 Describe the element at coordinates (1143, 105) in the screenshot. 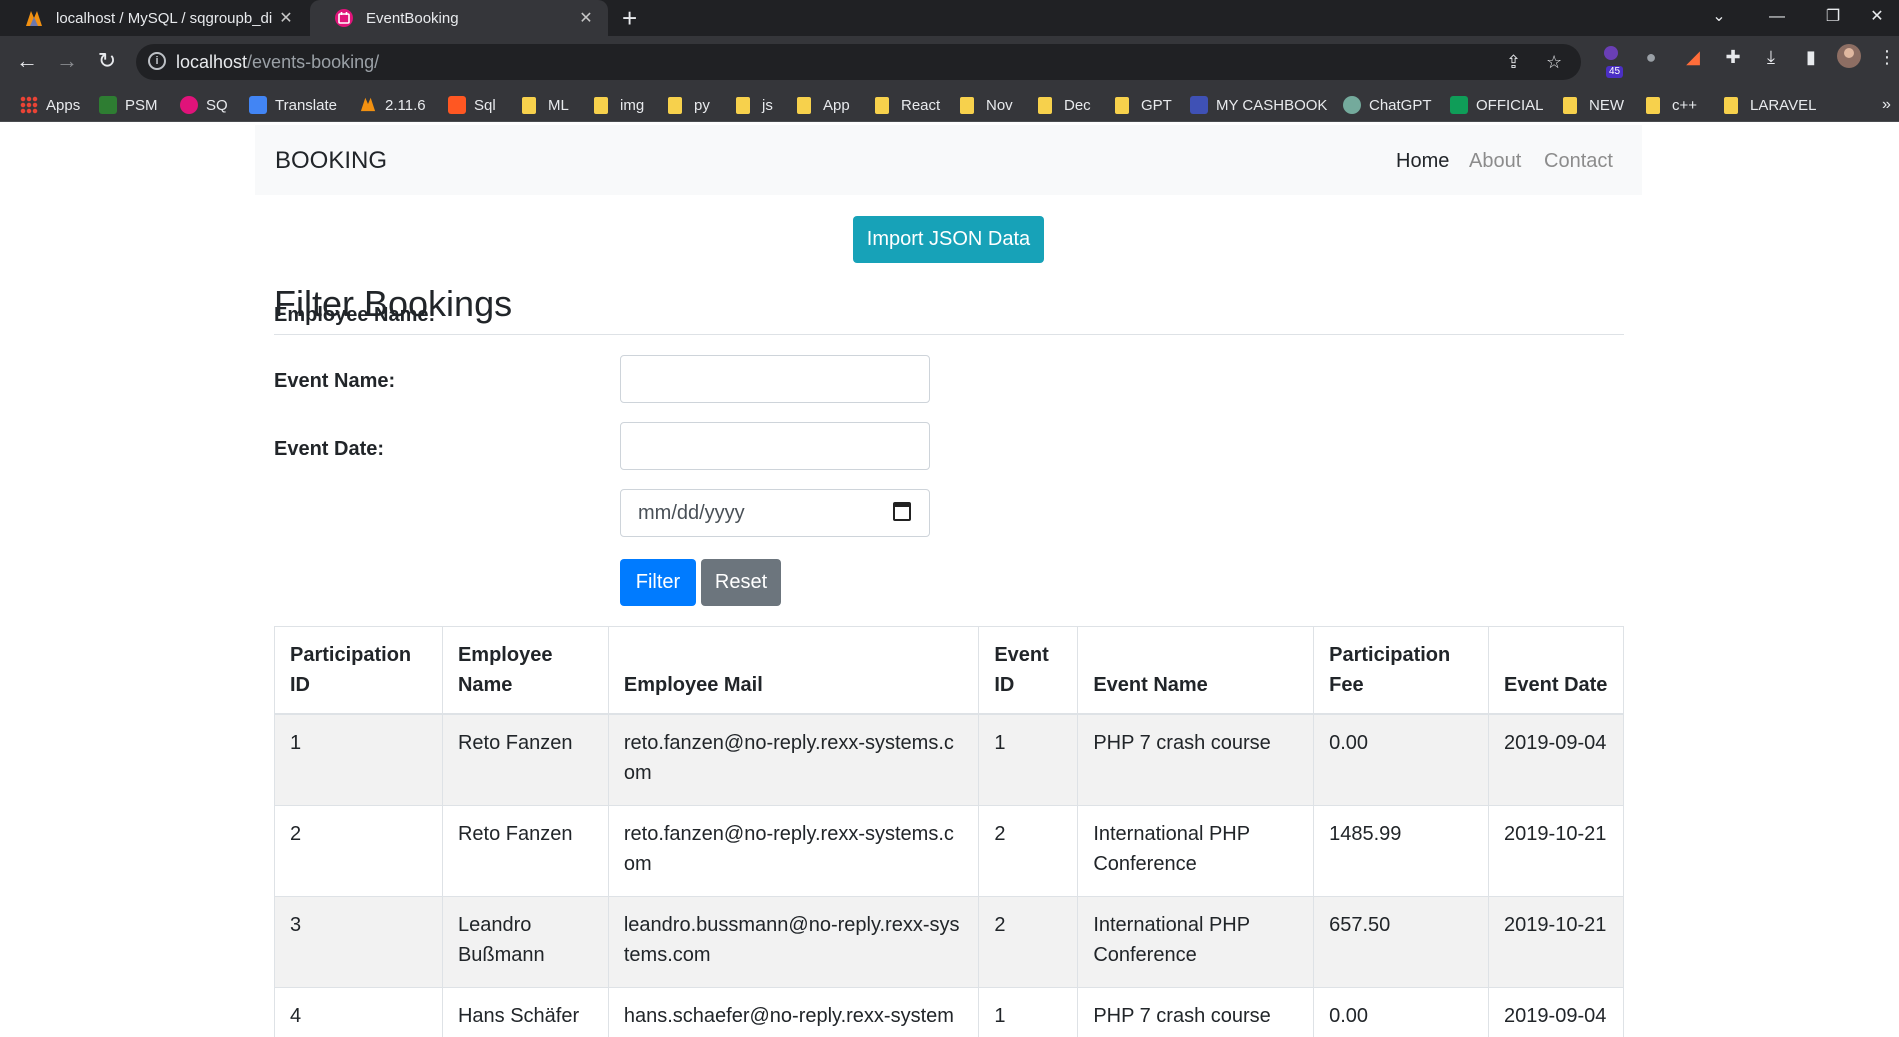

I see `bookmark-folder-gpt: GPT` at that location.